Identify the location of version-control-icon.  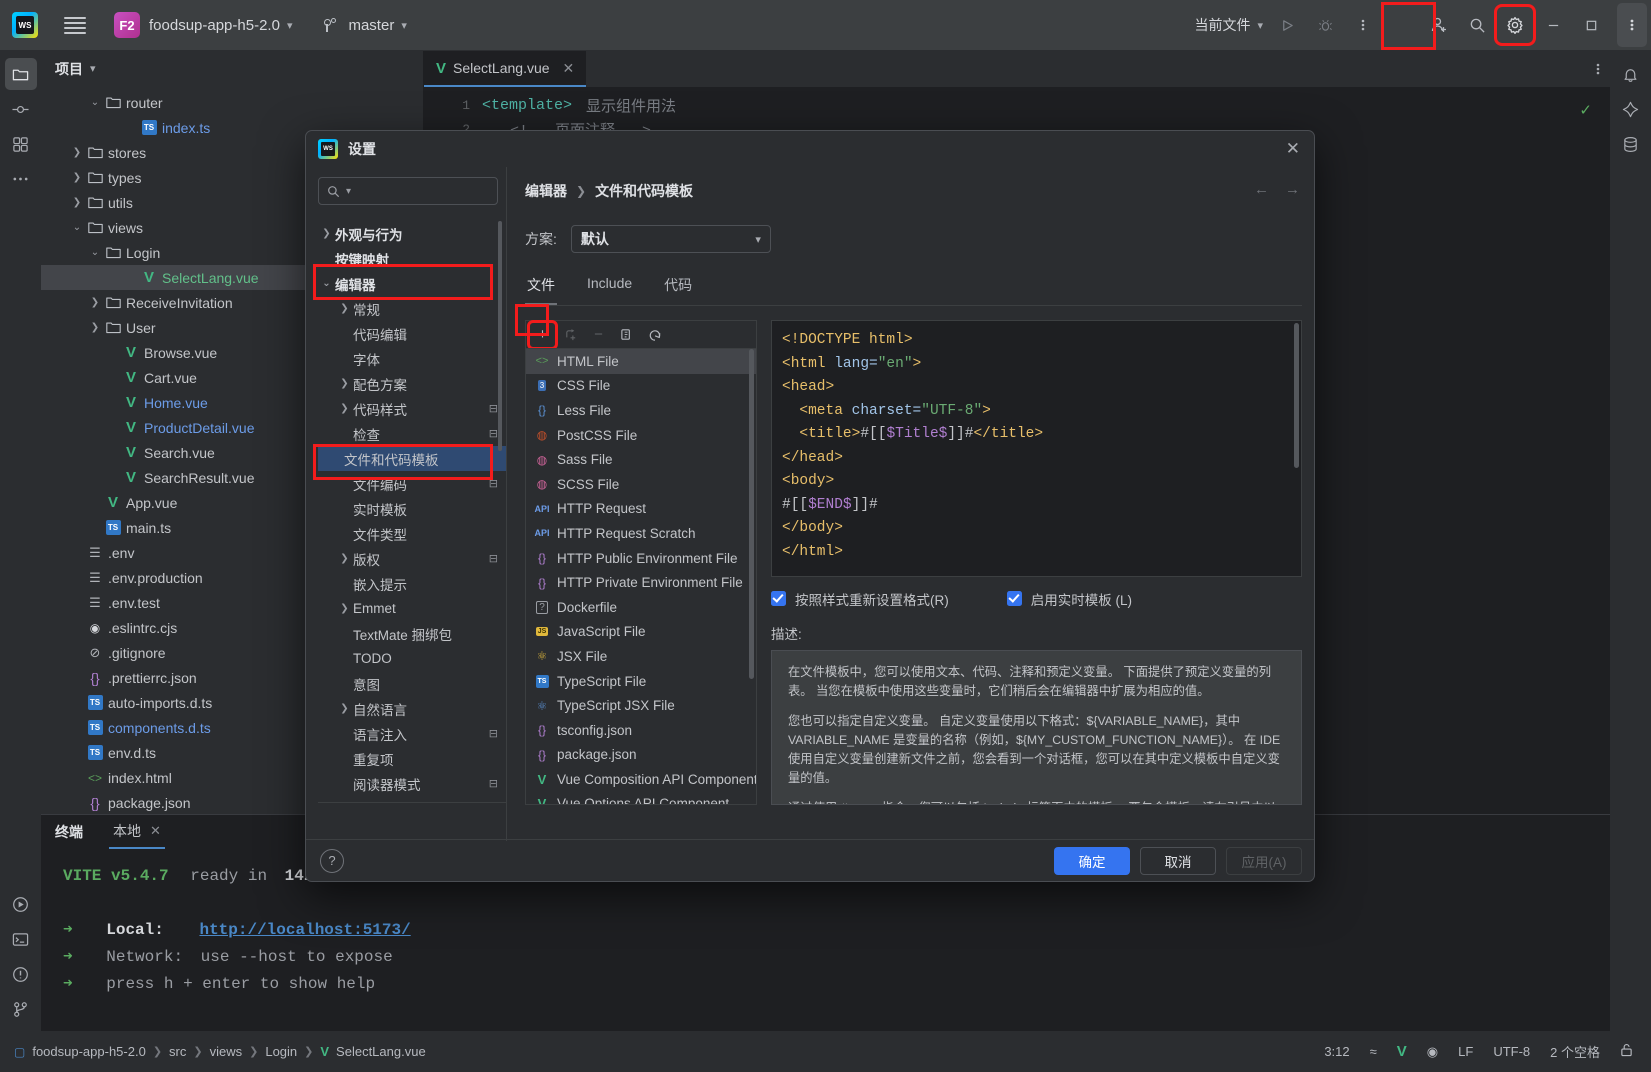
(21, 1009).